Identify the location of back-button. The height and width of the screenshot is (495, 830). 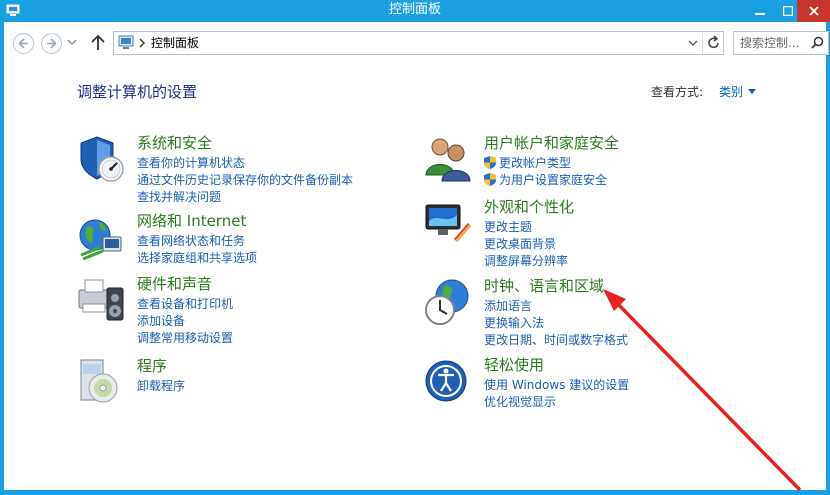
(23, 43).